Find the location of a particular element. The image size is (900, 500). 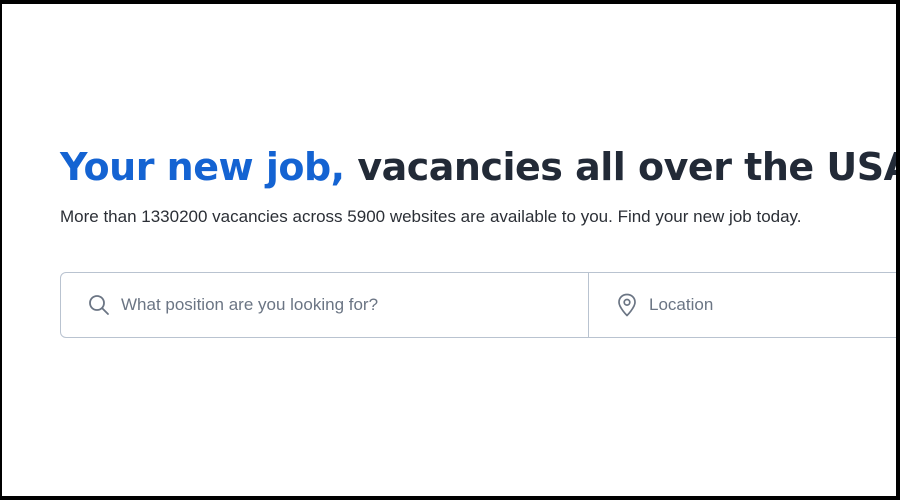

location-pin-icon is located at coordinates (627, 305).